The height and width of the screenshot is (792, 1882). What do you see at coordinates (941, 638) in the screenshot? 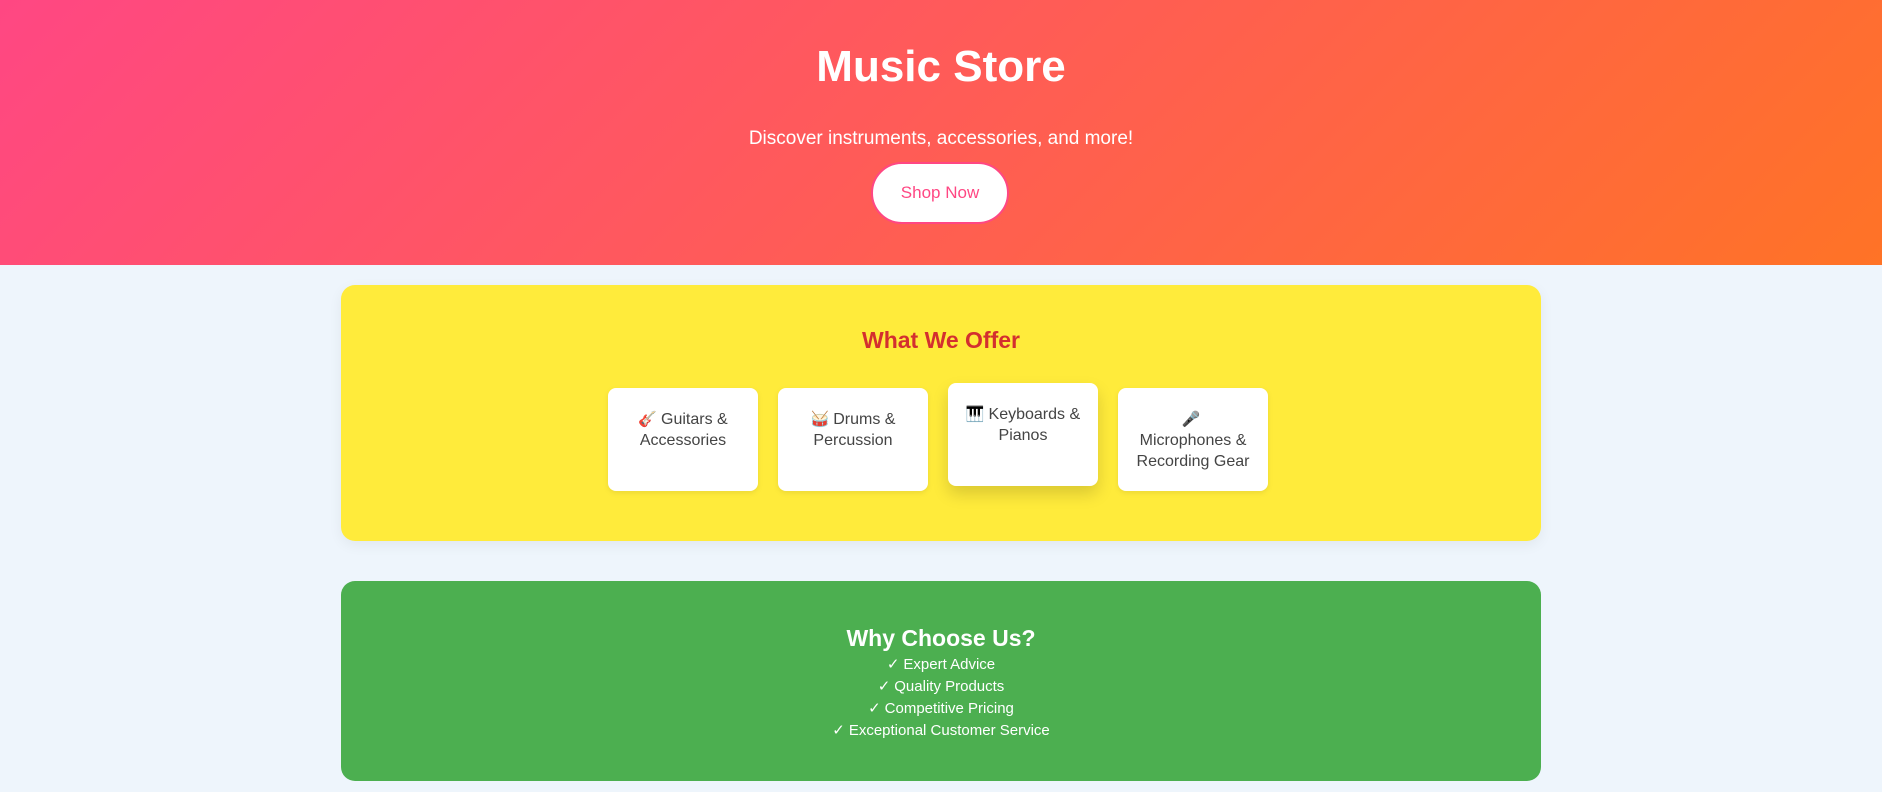
I see `why-section-title: Why Choose Us?` at bounding box center [941, 638].